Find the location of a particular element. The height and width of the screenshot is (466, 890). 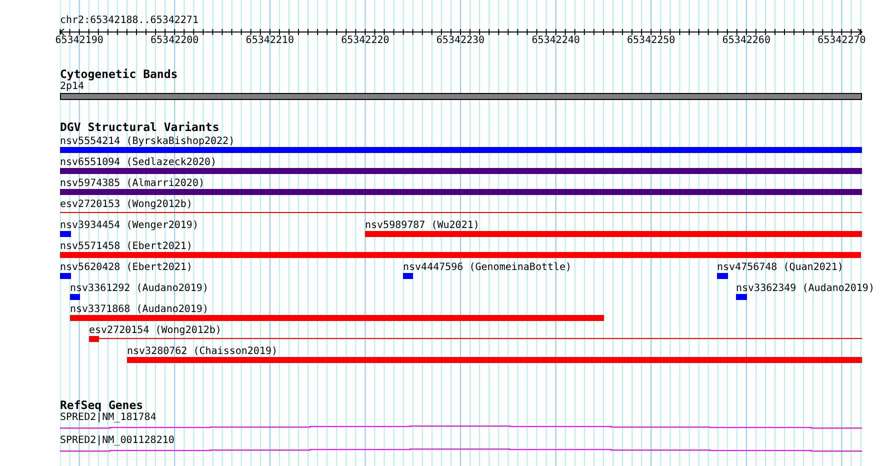

variant-label: nsv5974385 (Almarri2020) is located at coordinates (132, 183).